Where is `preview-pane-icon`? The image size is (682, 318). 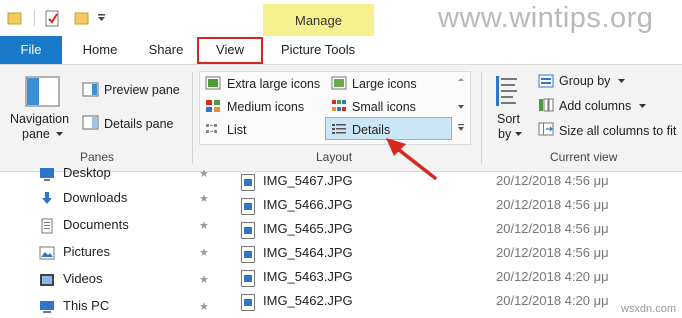
preview-pane-icon is located at coordinates (91, 90).